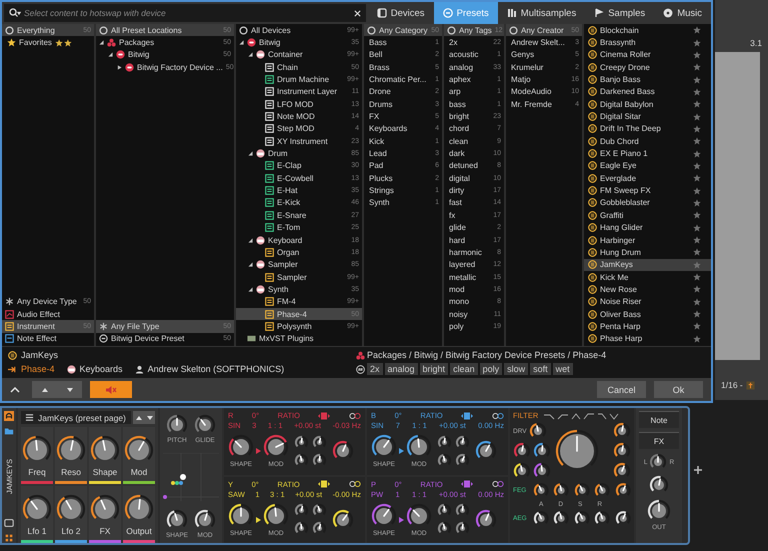  Describe the element at coordinates (647, 314) in the screenshot. I see `preset-item: Oliver Bass` at that location.